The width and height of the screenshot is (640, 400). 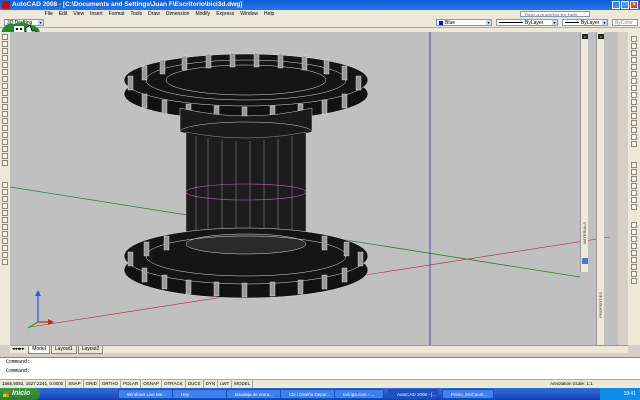 I want to click on start-button: Inicio, so click(x=20, y=394).